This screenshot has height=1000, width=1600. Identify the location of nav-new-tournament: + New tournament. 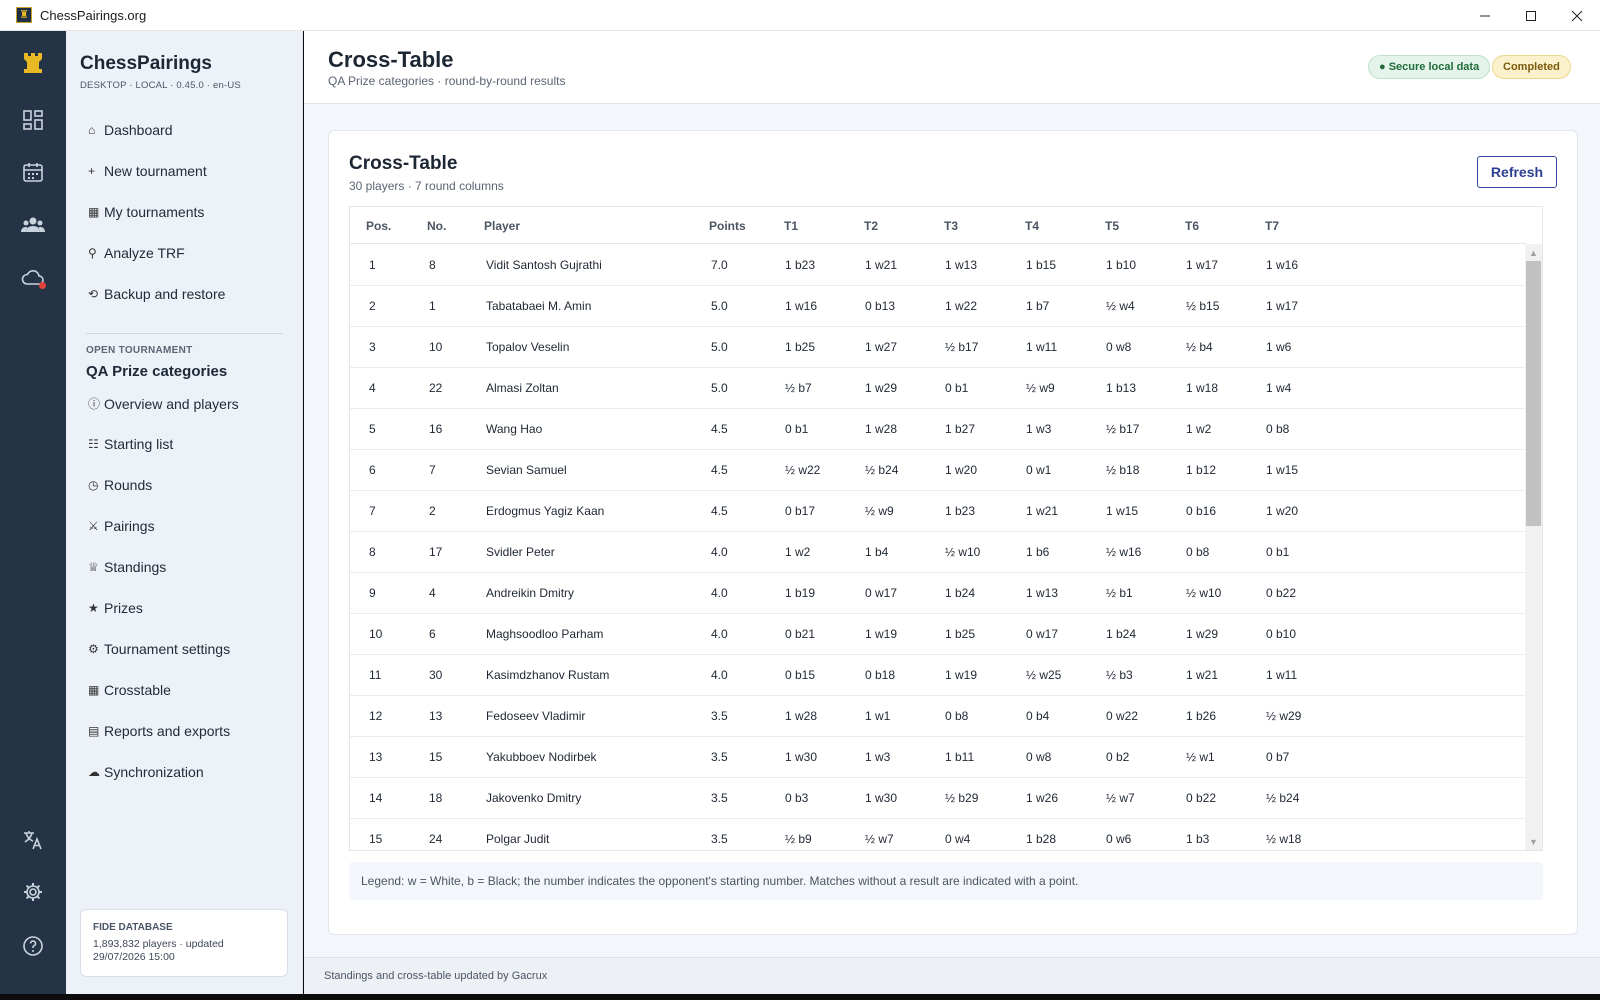
(147, 171).